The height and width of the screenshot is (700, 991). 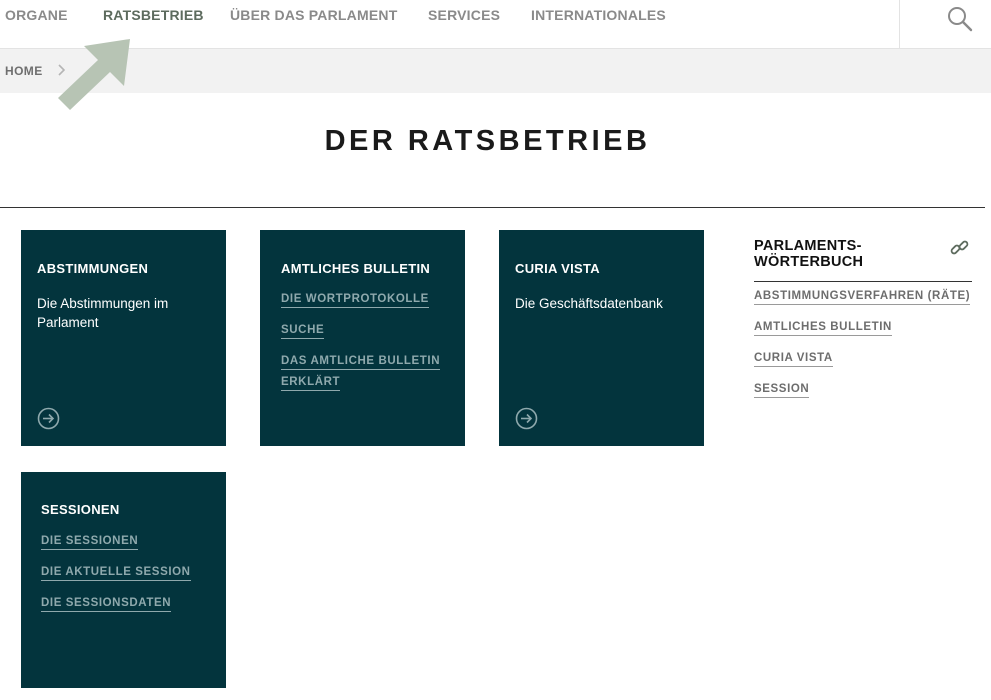 What do you see at coordinates (487, 141) in the screenshot?
I see `page-title: DER RATSBETRIEB` at bounding box center [487, 141].